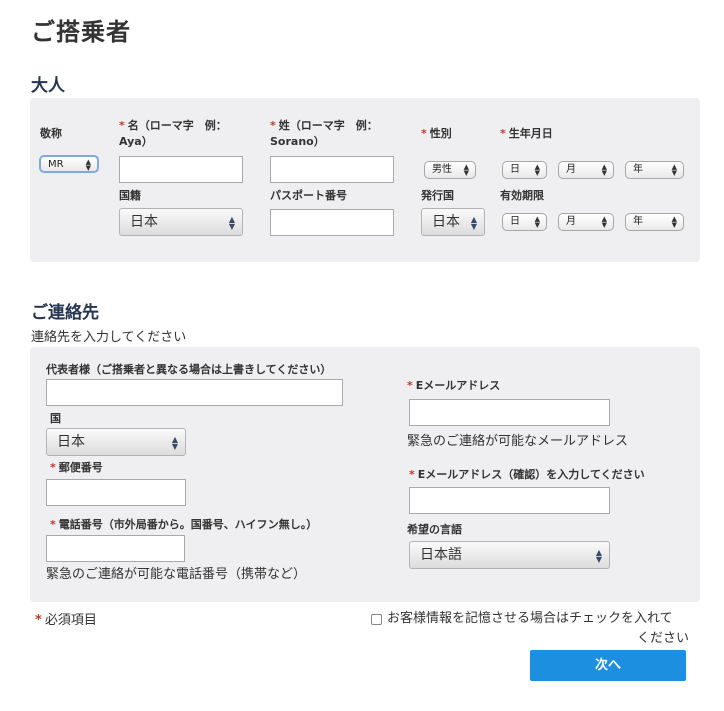  I want to click on country-label: 国, so click(55, 418).